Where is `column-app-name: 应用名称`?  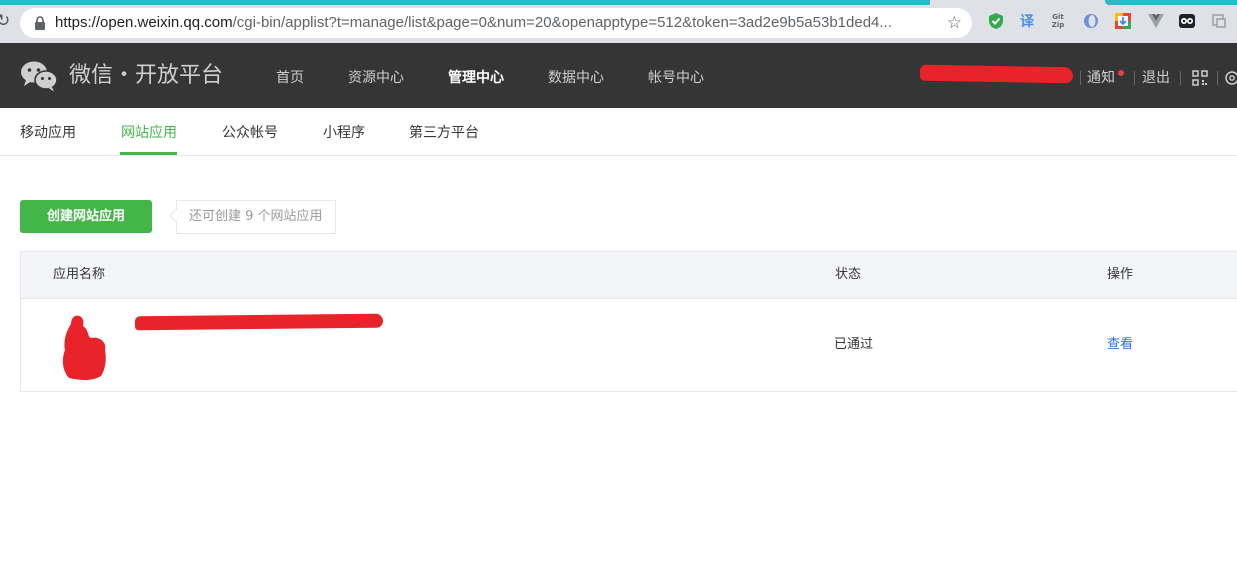
column-app-name: 应用名称 is located at coordinates (79, 274).